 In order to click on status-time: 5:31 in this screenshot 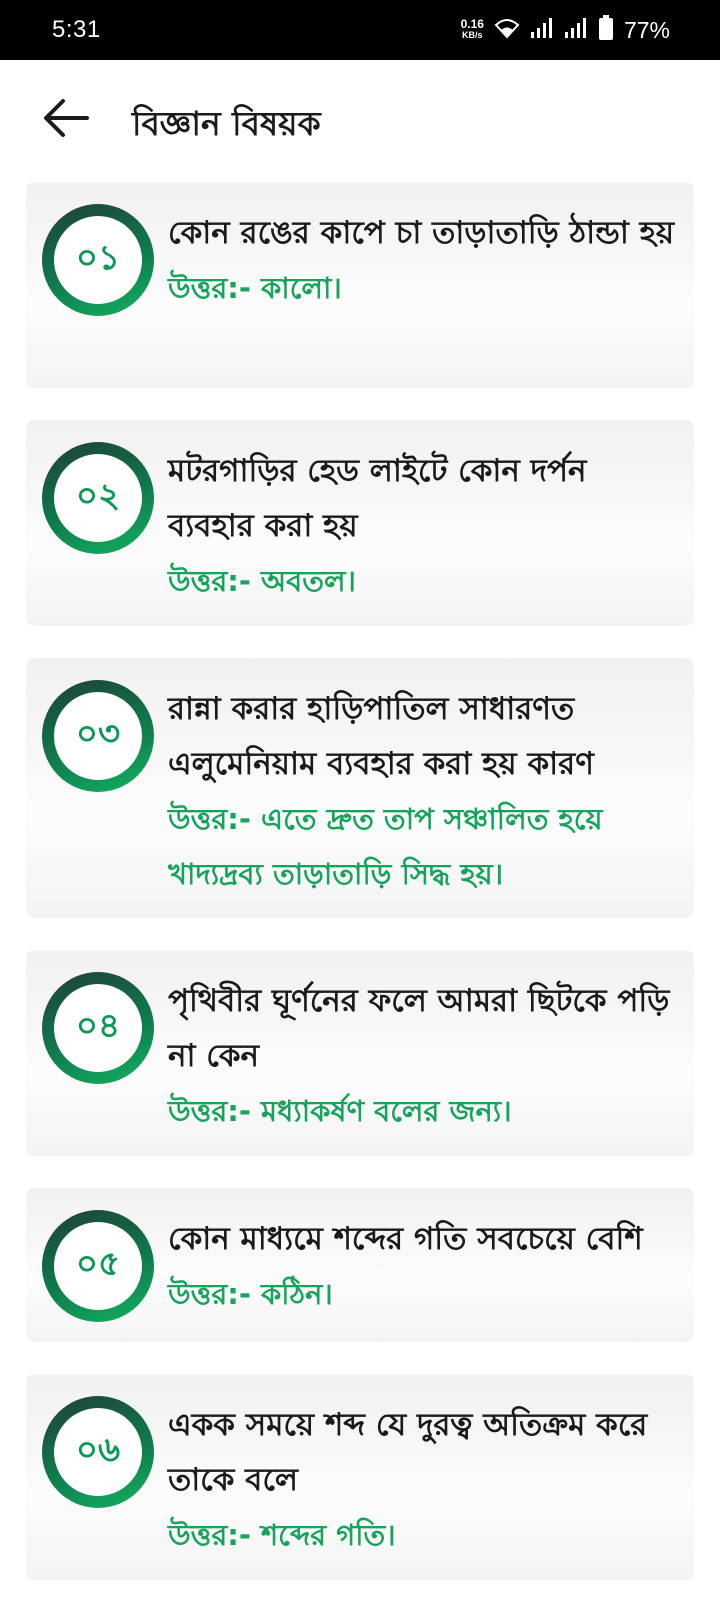, I will do `click(76, 29)`.